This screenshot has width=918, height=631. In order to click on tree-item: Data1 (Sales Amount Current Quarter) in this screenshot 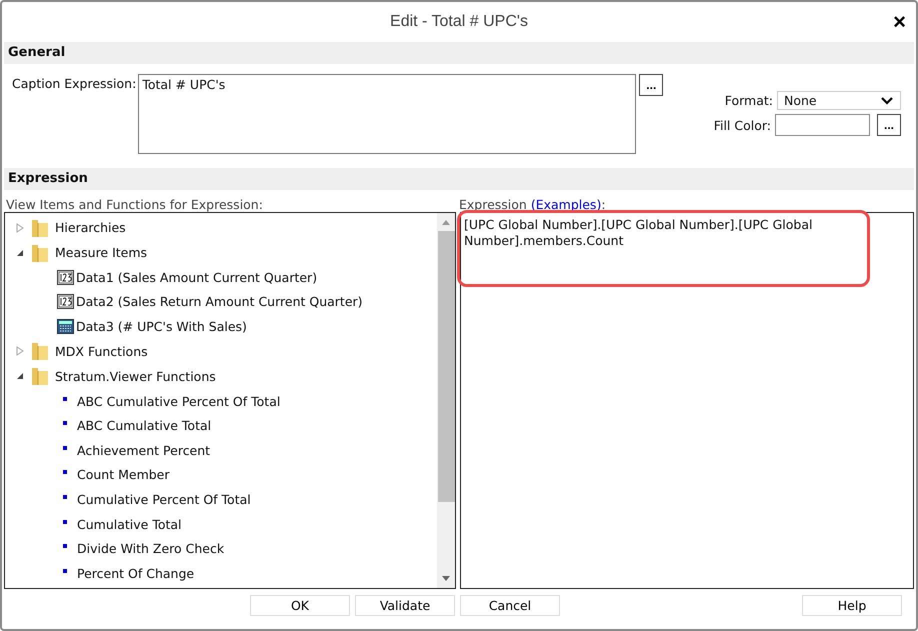, I will do `click(197, 277)`.